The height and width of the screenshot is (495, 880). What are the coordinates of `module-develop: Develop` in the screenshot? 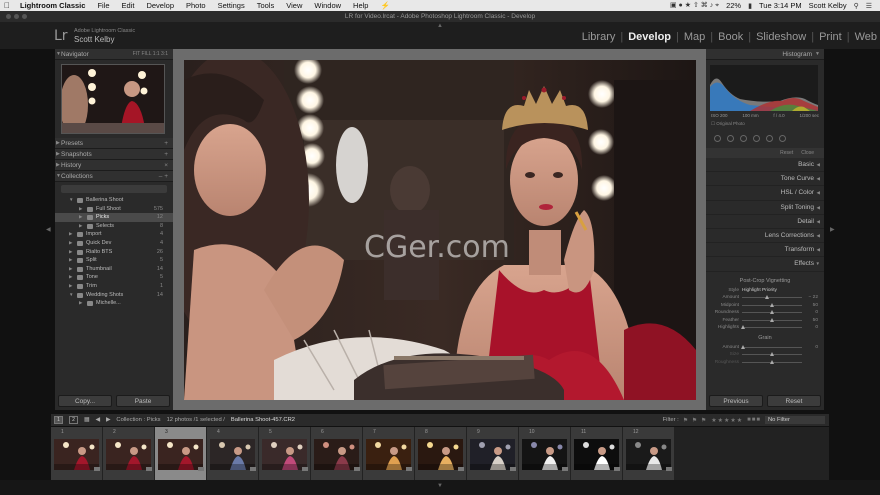 It's located at (649, 37).